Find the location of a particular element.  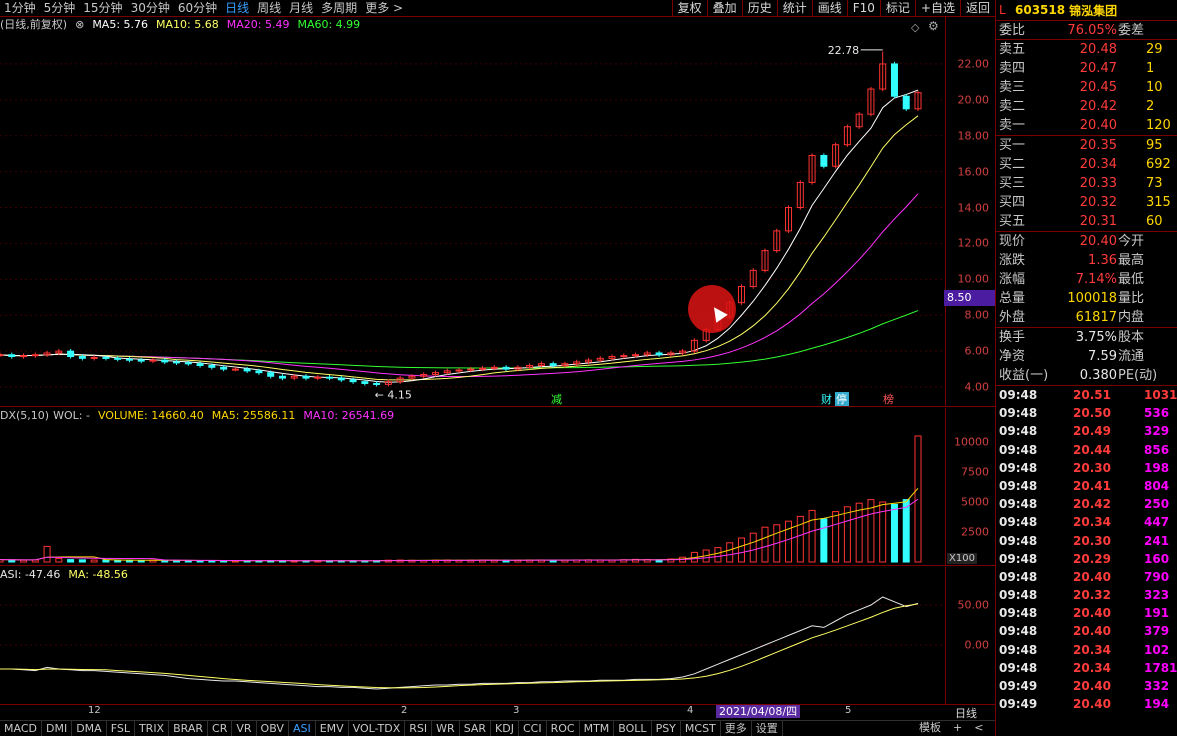

bid-row: 买五 20.31 60 is located at coordinates (1086, 221).